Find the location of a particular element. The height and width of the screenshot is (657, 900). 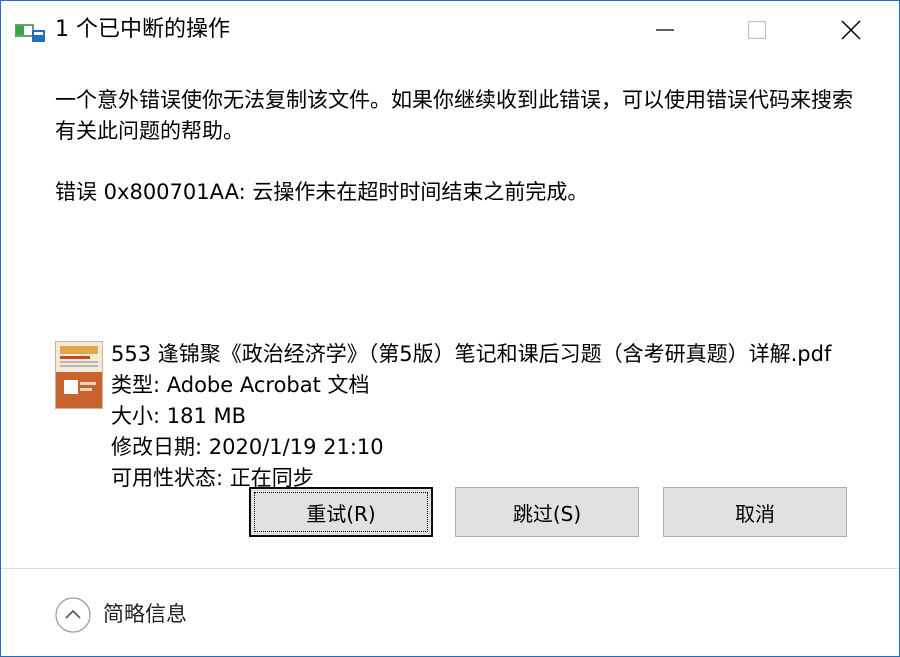

error-code: 错误 0x800701AA: 云操作未在超时时间结束之前完成。 is located at coordinates (322, 192).